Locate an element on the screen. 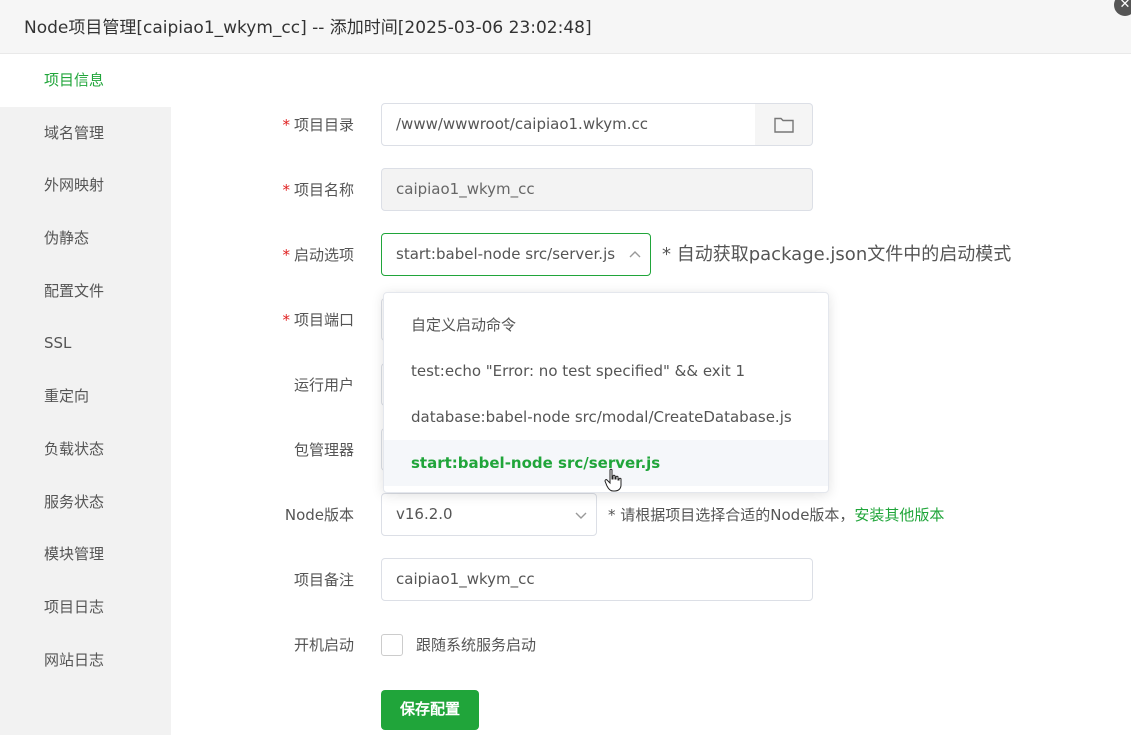 The image size is (1131, 735). install-other-version-link: 安装其他版本 is located at coordinates (899, 515).